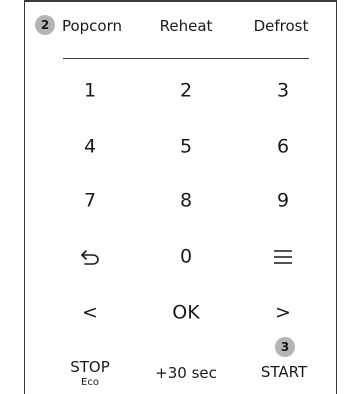 This screenshot has width=358, height=394. What do you see at coordinates (186, 26) in the screenshot?
I see `reheat-button: Reheat` at bounding box center [186, 26].